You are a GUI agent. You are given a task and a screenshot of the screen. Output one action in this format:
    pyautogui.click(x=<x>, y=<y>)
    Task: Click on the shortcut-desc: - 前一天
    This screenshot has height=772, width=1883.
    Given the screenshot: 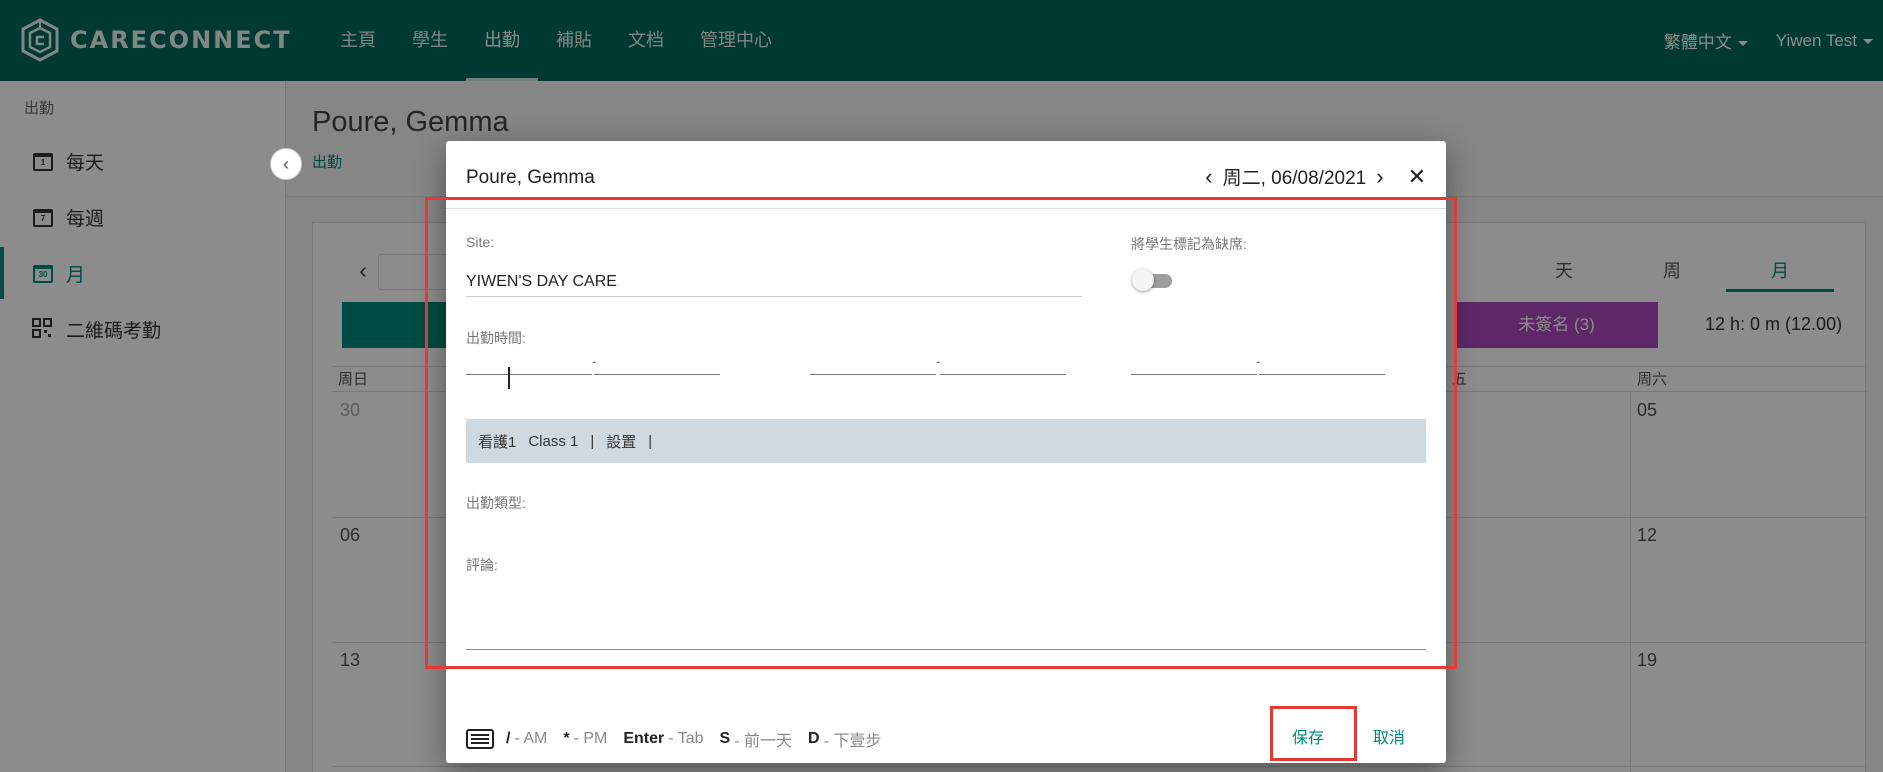 What is the action you would take?
    pyautogui.click(x=763, y=741)
    